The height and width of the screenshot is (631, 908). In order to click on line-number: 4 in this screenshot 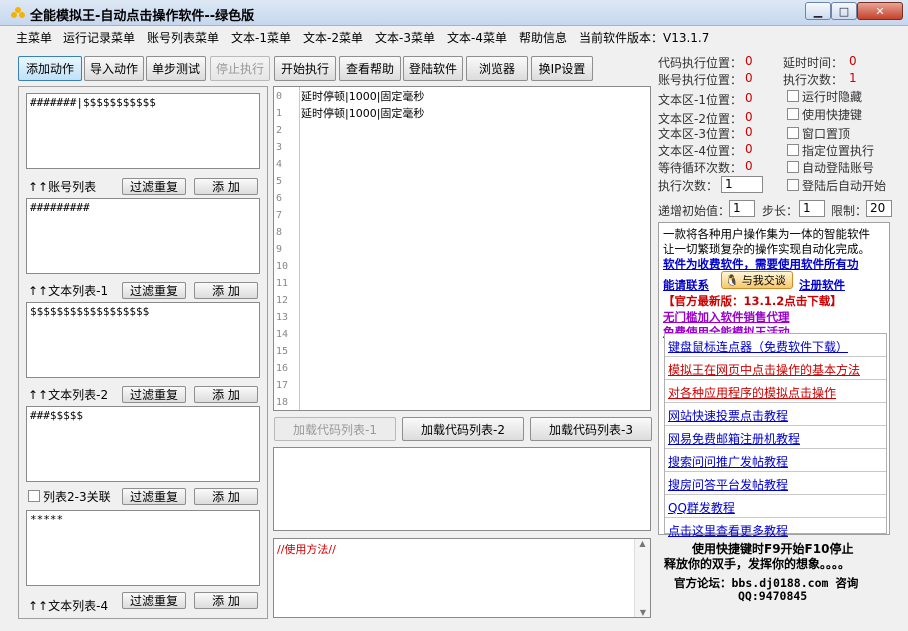, I will do `click(279, 164)`.